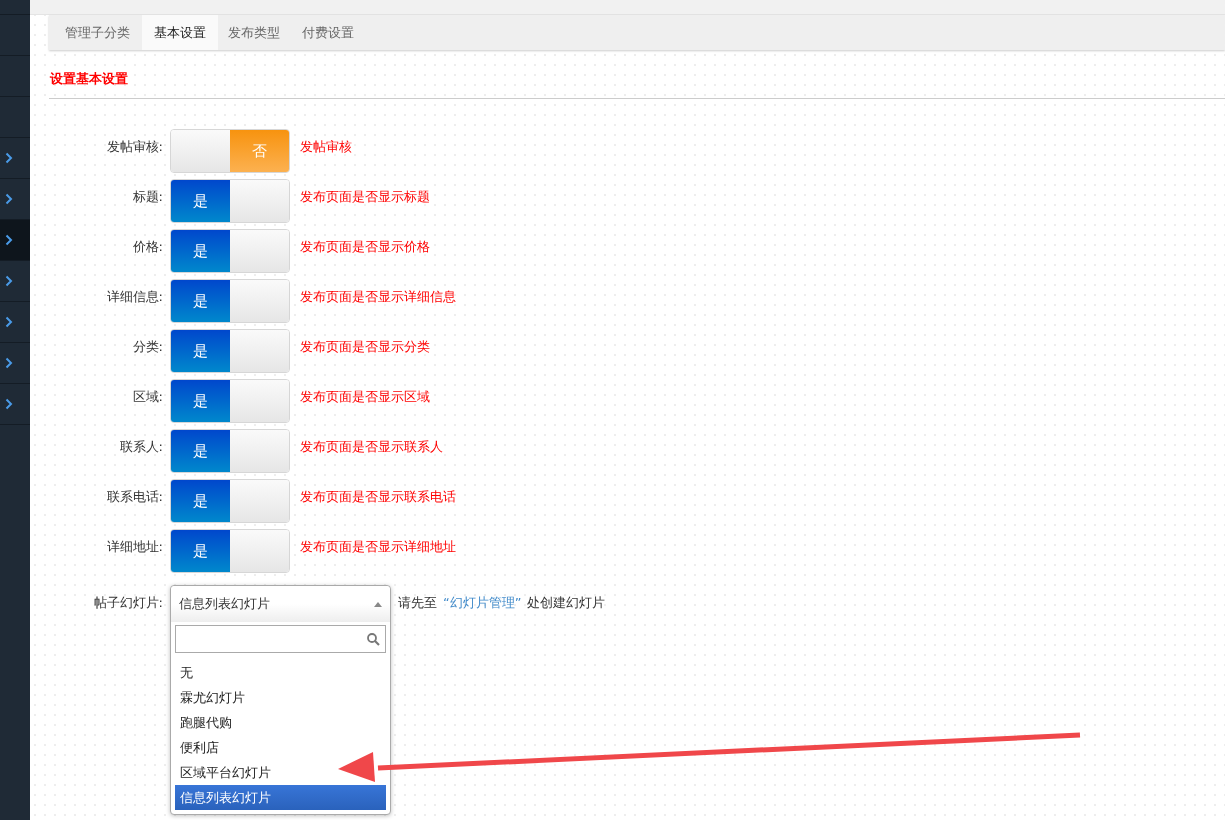 The width and height of the screenshot is (1225, 820). I want to click on dropdown-option: 信息列表幻灯片, so click(280, 797).